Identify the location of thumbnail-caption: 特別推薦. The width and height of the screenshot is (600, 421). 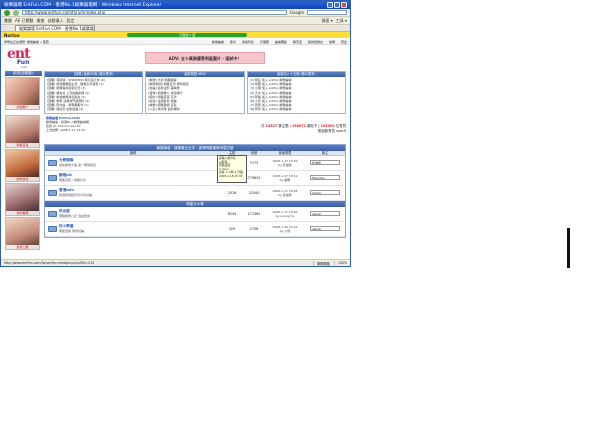
(22, 212).